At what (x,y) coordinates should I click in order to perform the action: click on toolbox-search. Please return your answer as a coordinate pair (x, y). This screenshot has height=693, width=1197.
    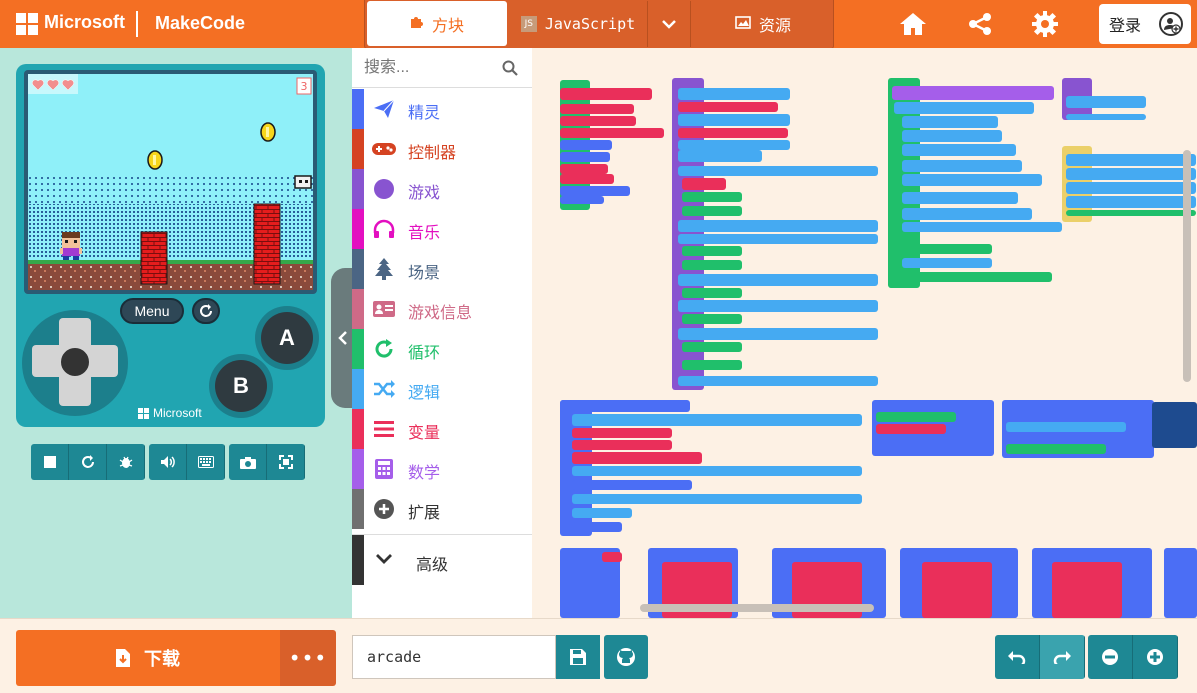
    Looking at the image, I should click on (442, 68).